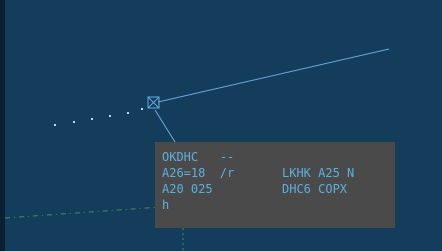 The width and height of the screenshot is (442, 251). What do you see at coordinates (314, 189) in the screenshot?
I see `type-waypoint-line: DHC6 COPX` at bounding box center [314, 189].